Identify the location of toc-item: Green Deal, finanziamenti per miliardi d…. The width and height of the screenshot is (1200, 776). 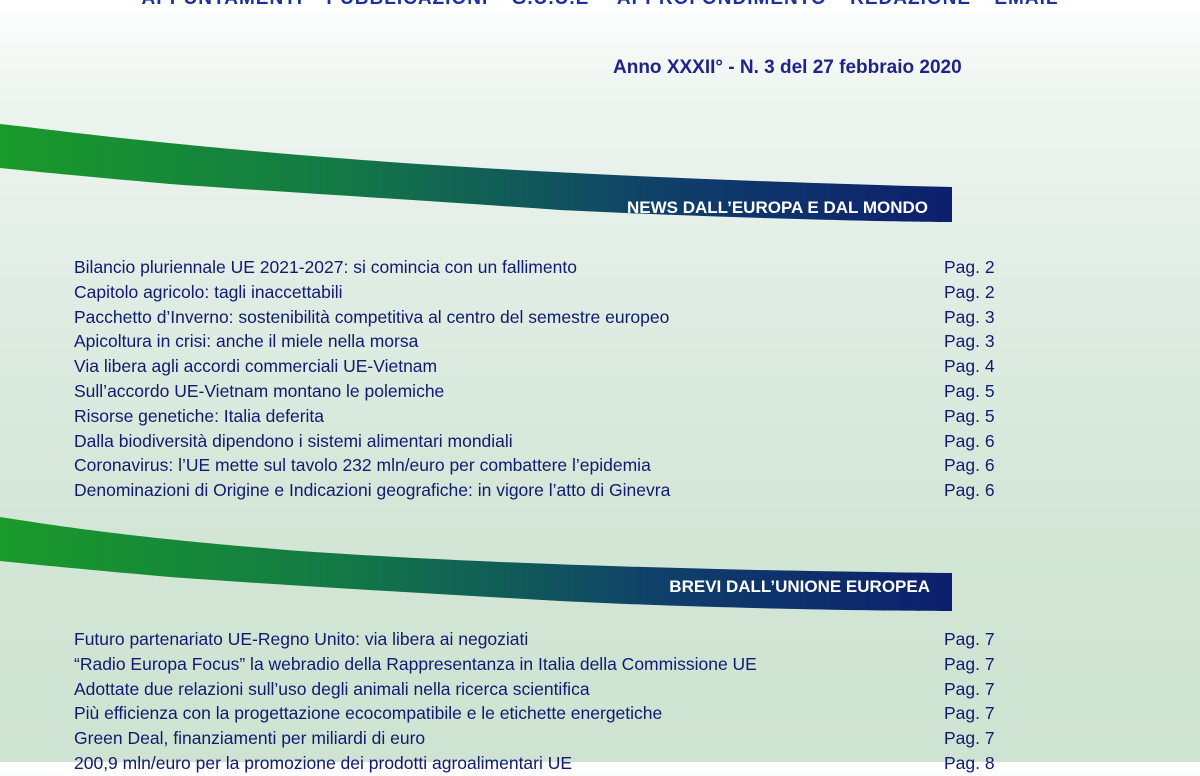
(539, 738).